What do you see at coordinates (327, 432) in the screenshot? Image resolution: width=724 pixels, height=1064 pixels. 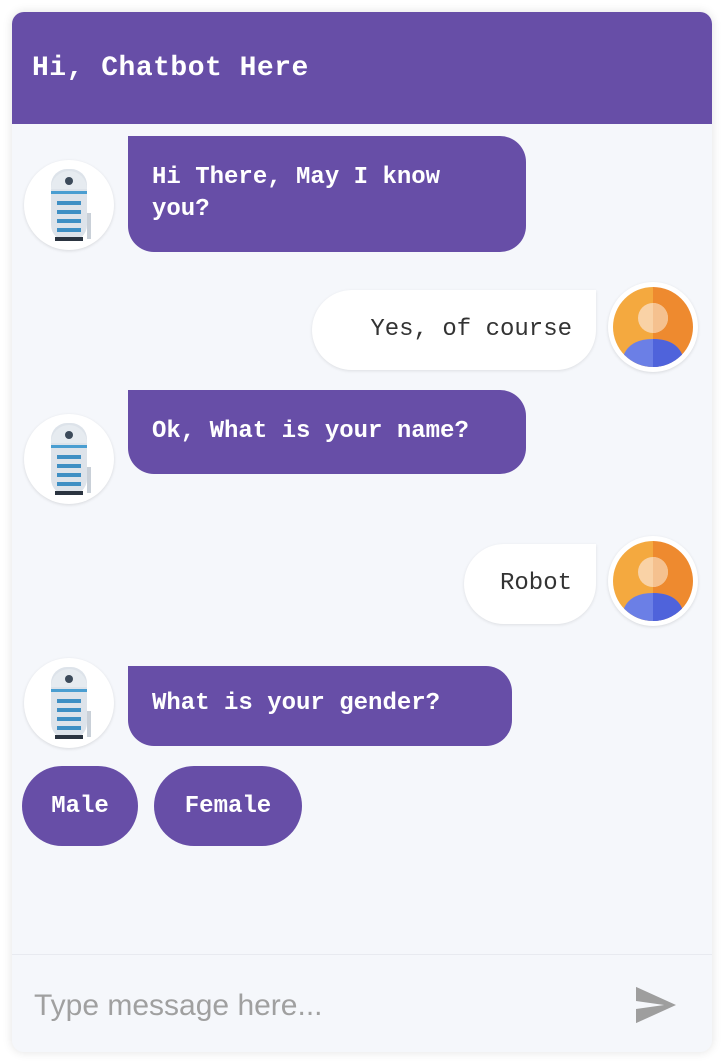 I see `bot-message: Ok, What is your name?` at bounding box center [327, 432].